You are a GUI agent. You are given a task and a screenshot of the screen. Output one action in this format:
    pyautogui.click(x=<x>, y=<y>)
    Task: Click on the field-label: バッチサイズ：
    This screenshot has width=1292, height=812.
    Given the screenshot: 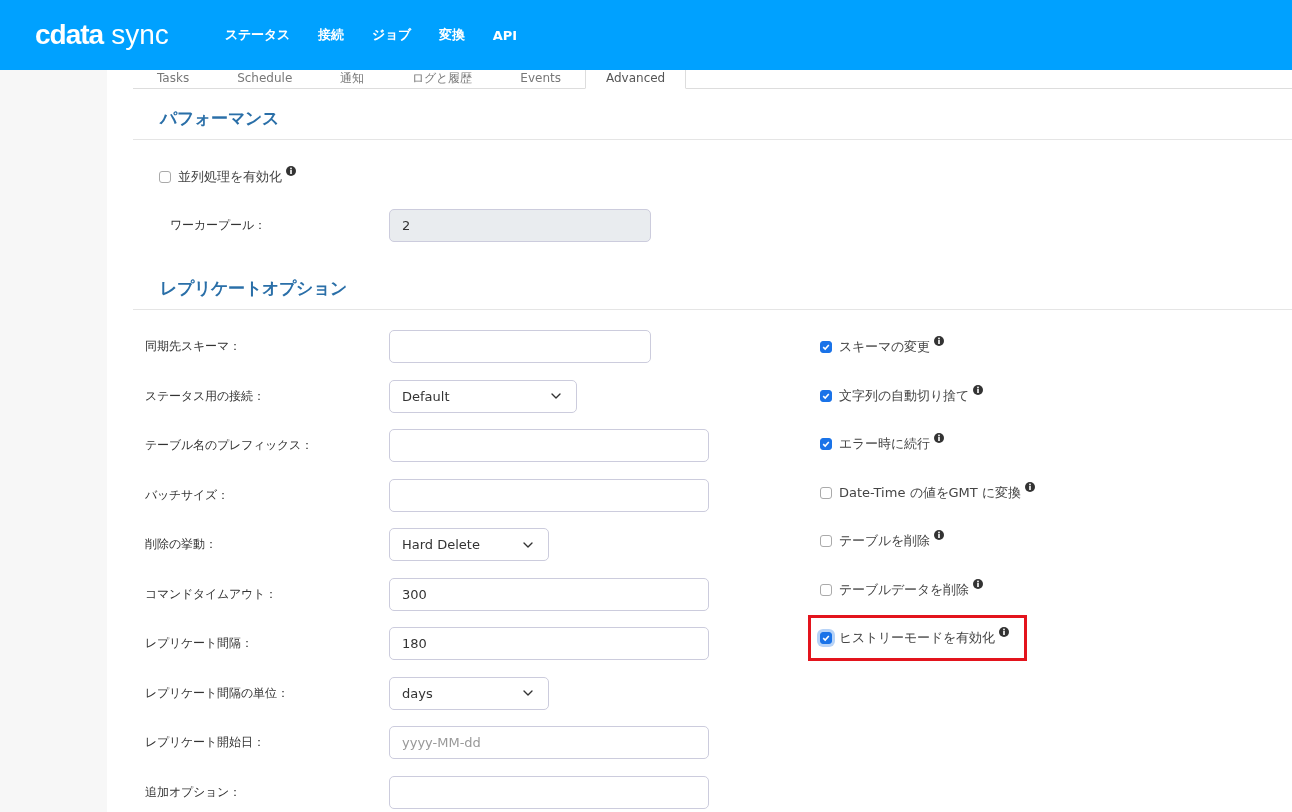 What is the action you would take?
    pyautogui.click(x=187, y=495)
    